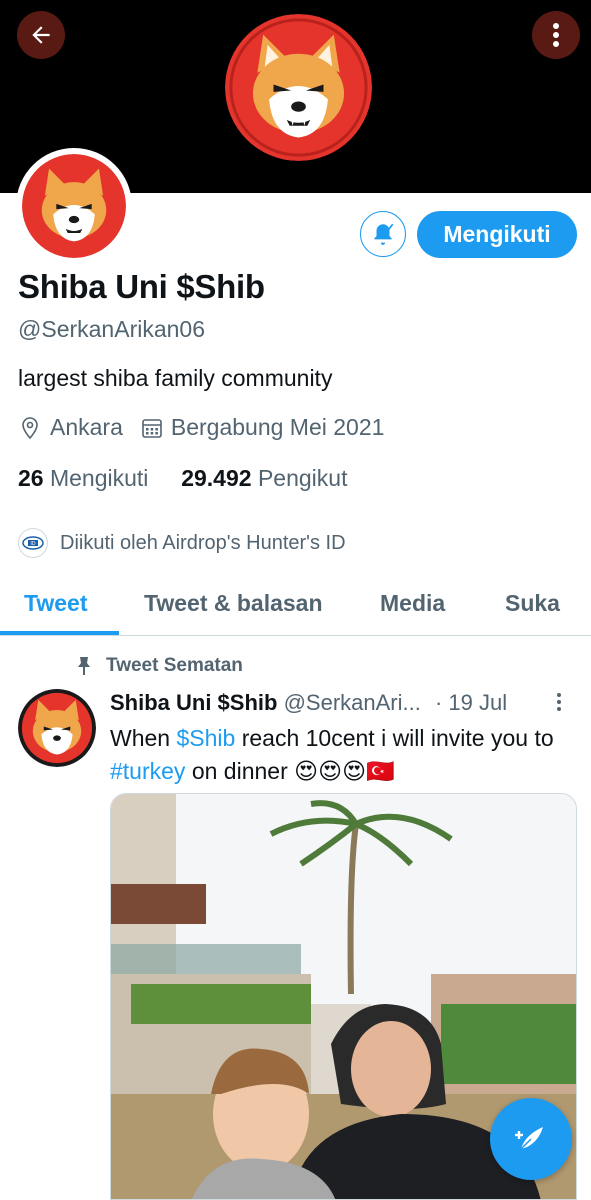 This screenshot has height=1200, width=591. Describe the element at coordinates (240, 771) in the screenshot. I see `tweet-text-part: on dinner` at that location.